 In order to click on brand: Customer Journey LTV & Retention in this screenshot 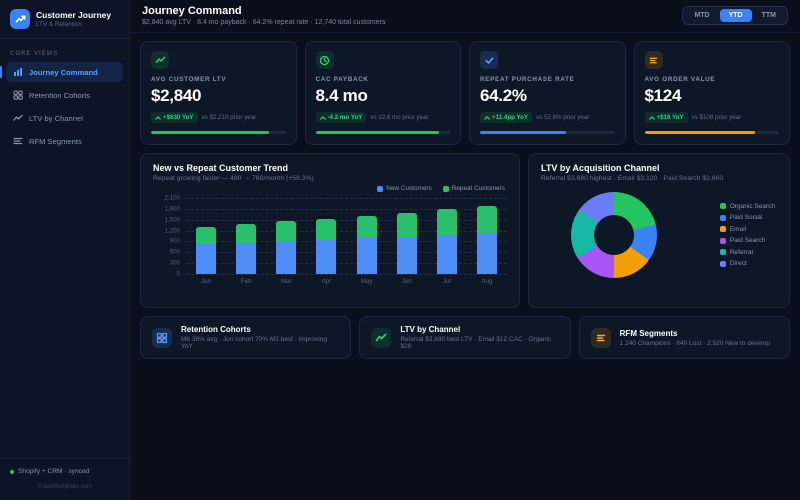, I will do `click(64, 19)`.